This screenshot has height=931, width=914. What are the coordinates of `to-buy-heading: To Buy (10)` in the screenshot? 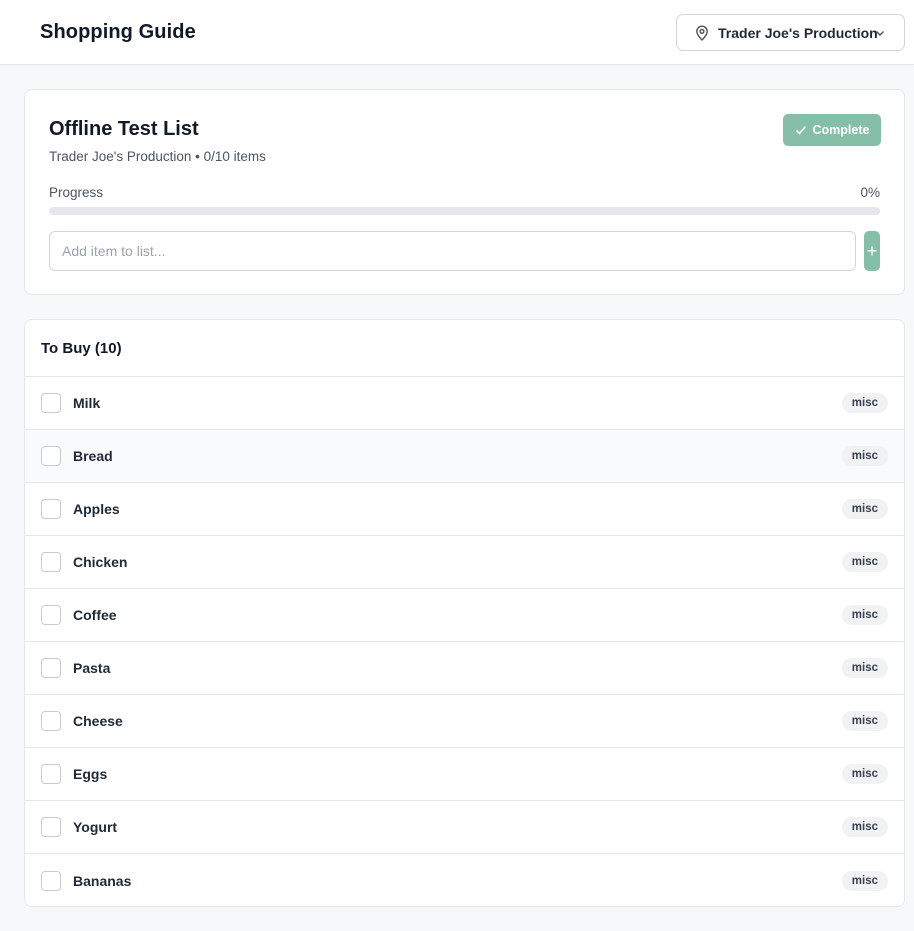 It's located at (81, 348).